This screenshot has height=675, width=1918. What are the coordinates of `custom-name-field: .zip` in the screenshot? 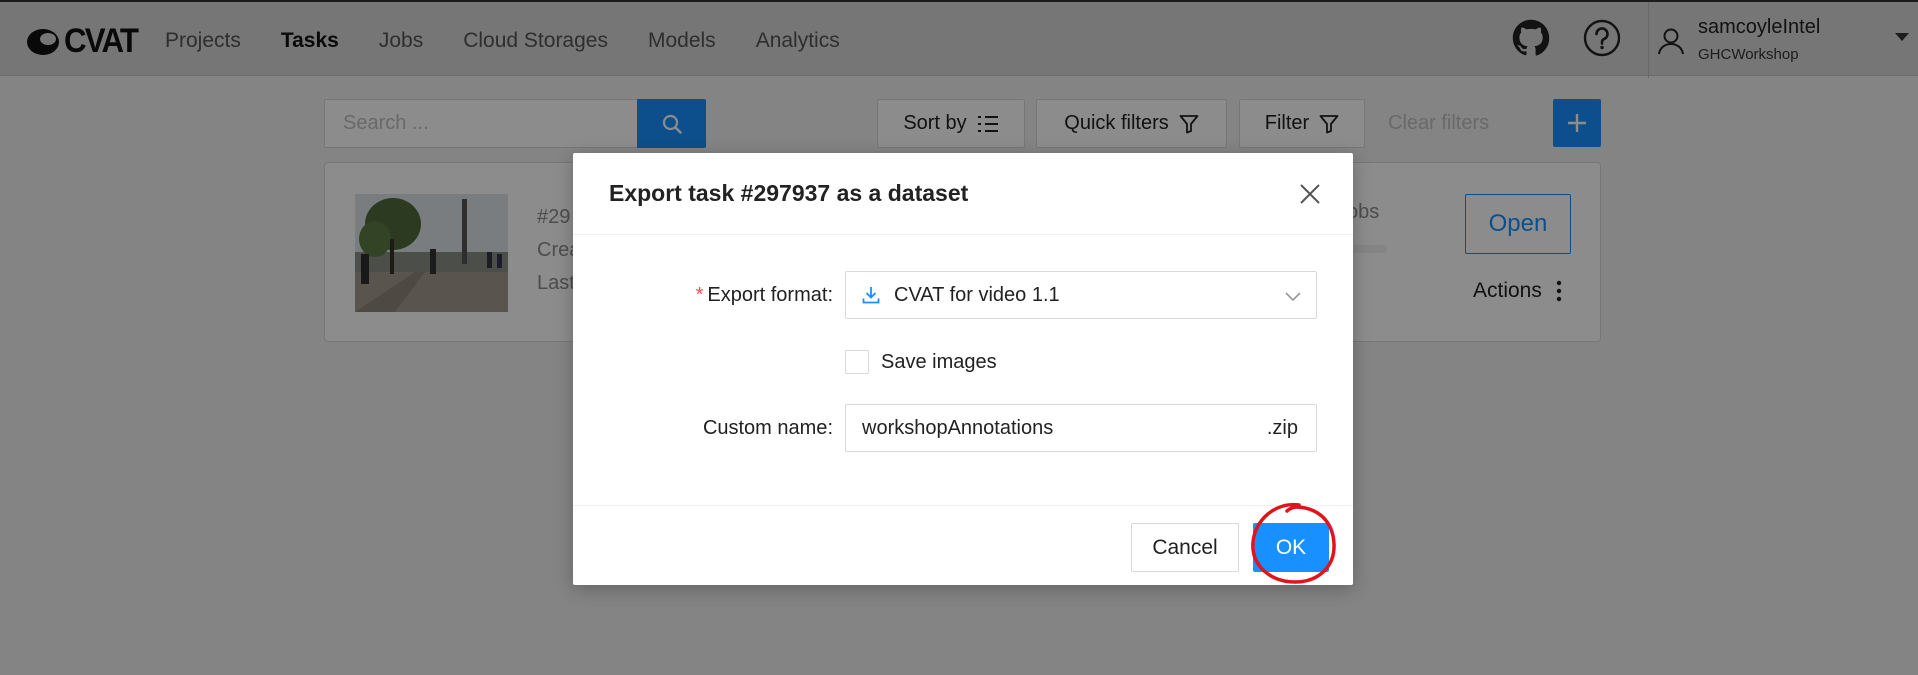 It's located at (1081, 428).